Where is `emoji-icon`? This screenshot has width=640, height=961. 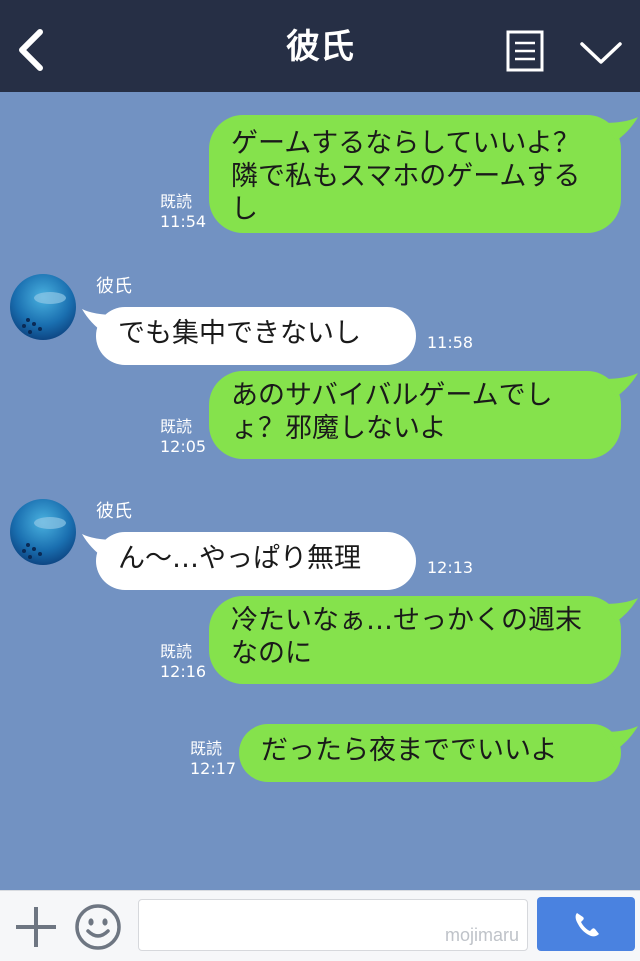
emoji-icon is located at coordinates (98, 927).